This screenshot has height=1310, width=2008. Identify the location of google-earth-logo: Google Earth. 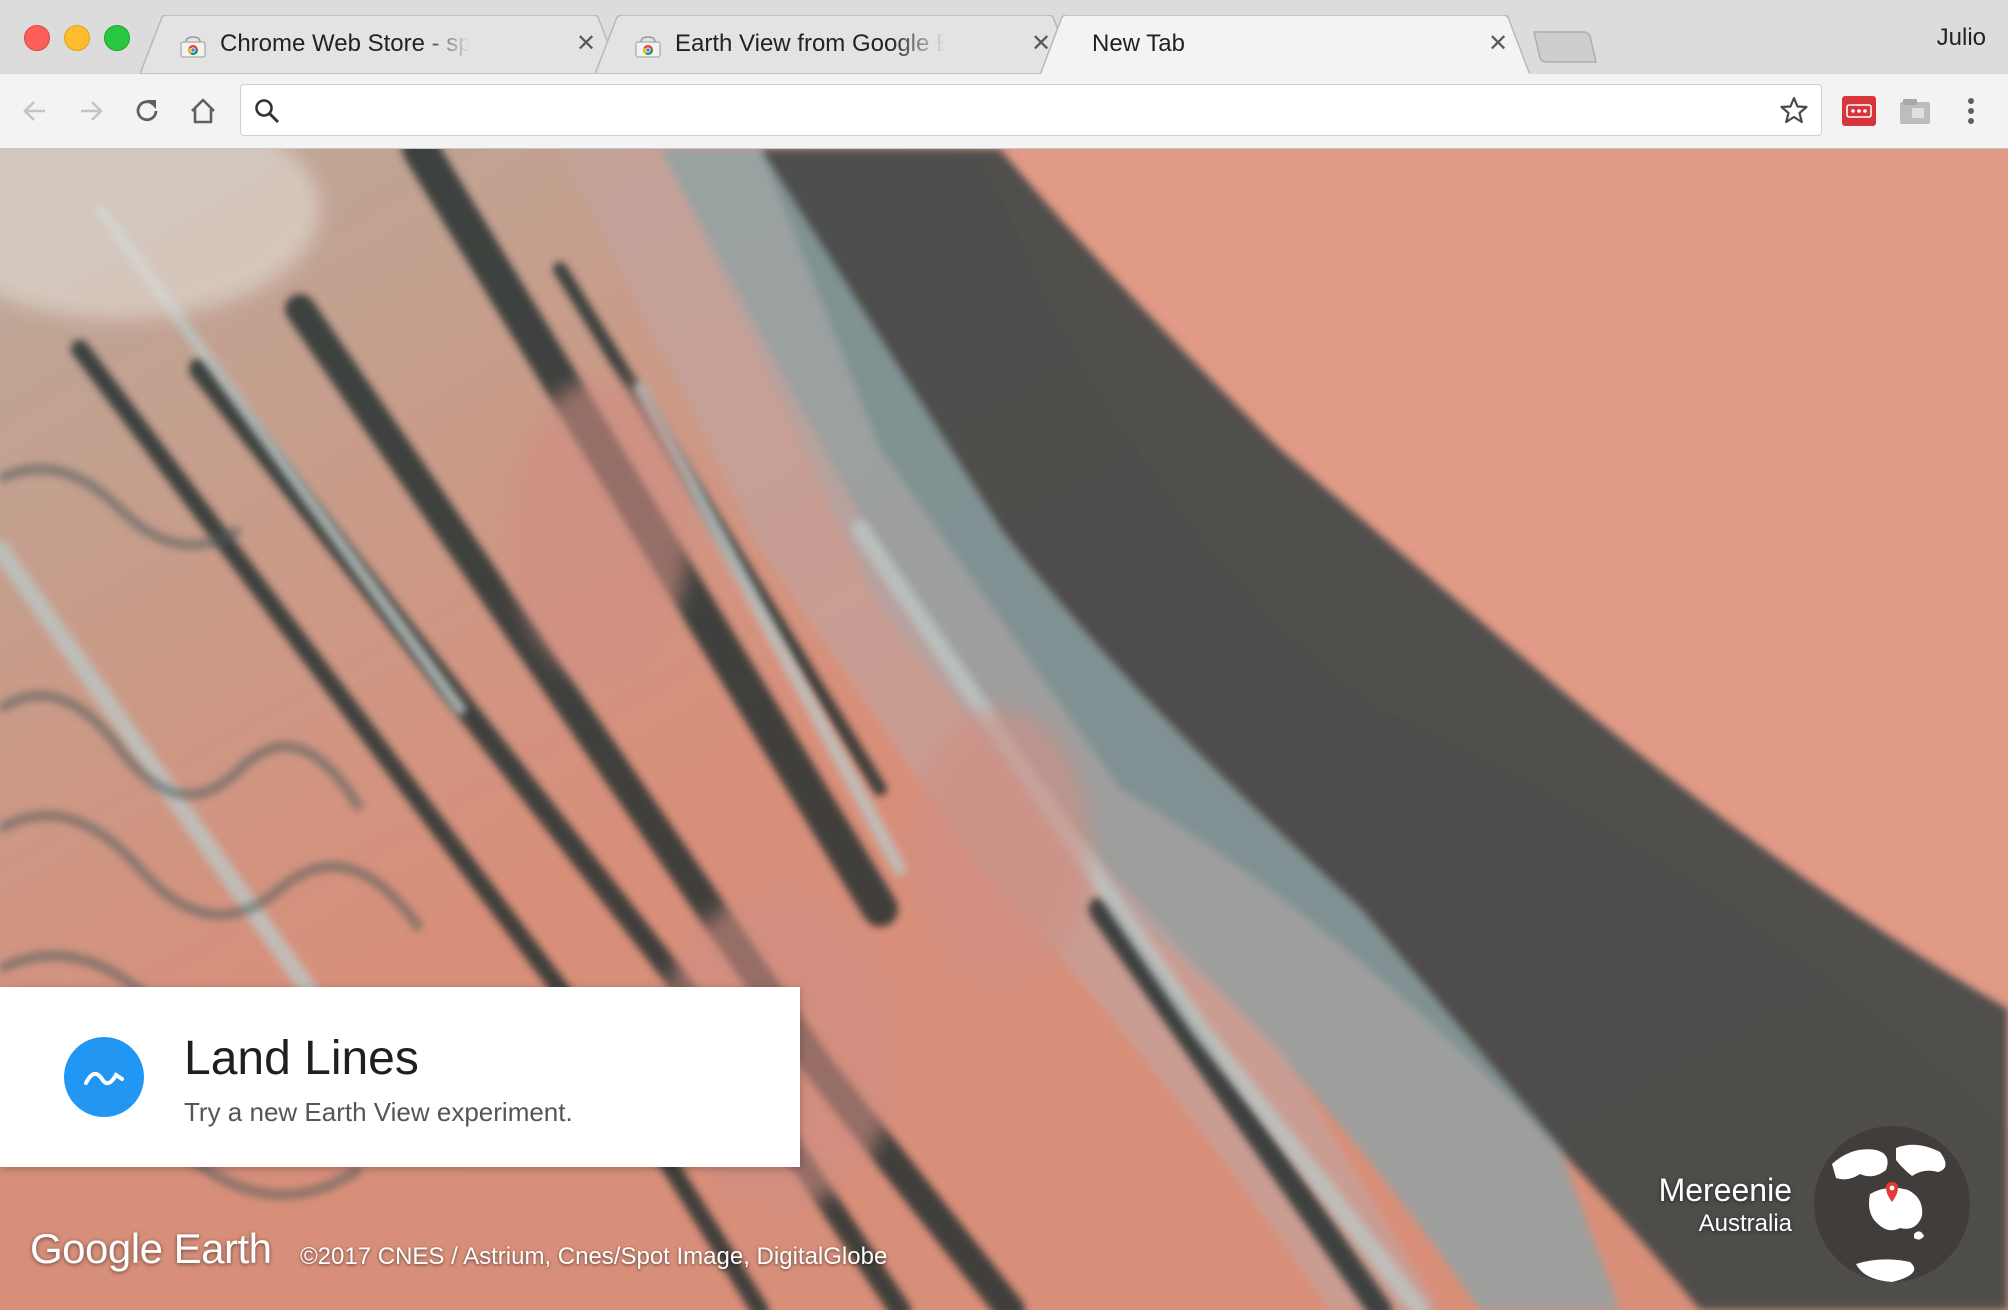
(151, 1249).